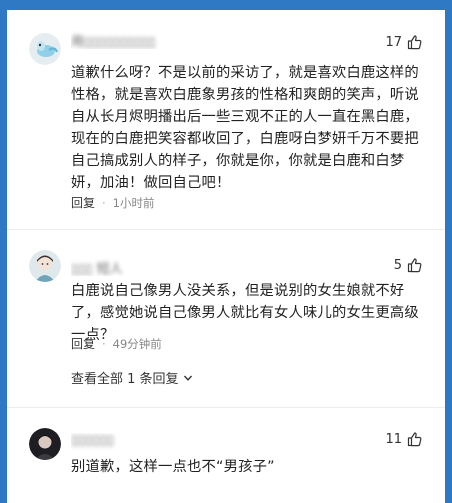 This screenshot has height=503, width=452. I want to click on comment-meta: 回复 · 49分钟前, so click(116, 343).